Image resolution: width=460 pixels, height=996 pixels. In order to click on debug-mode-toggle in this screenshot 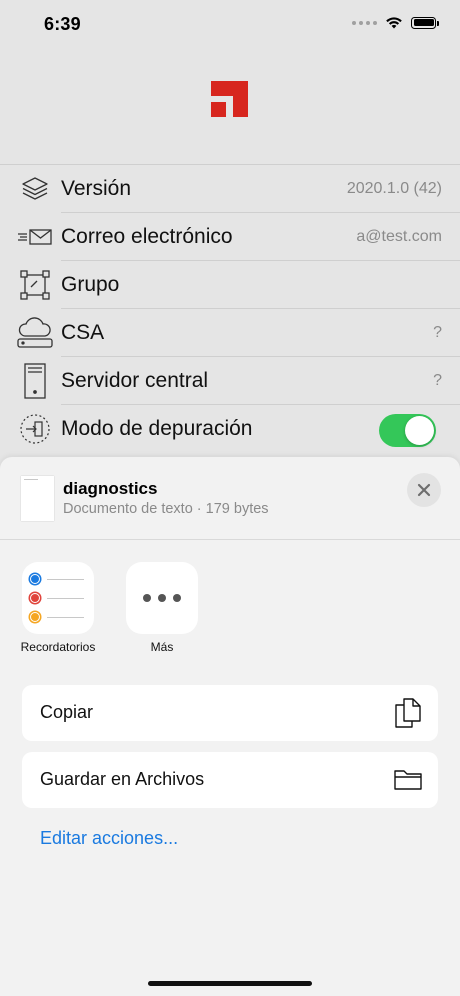, I will do `click(407, 430)`.